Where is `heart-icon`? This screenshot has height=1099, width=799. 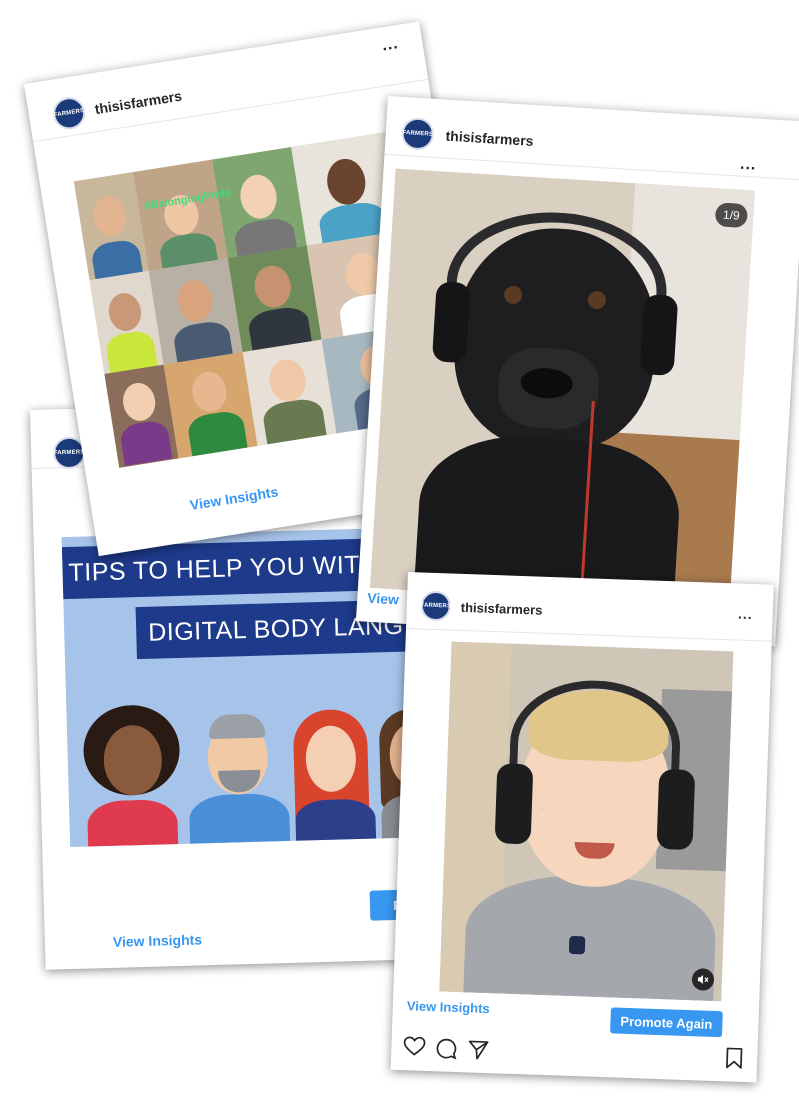
heart-icon is located at coordinates (414, 1049).